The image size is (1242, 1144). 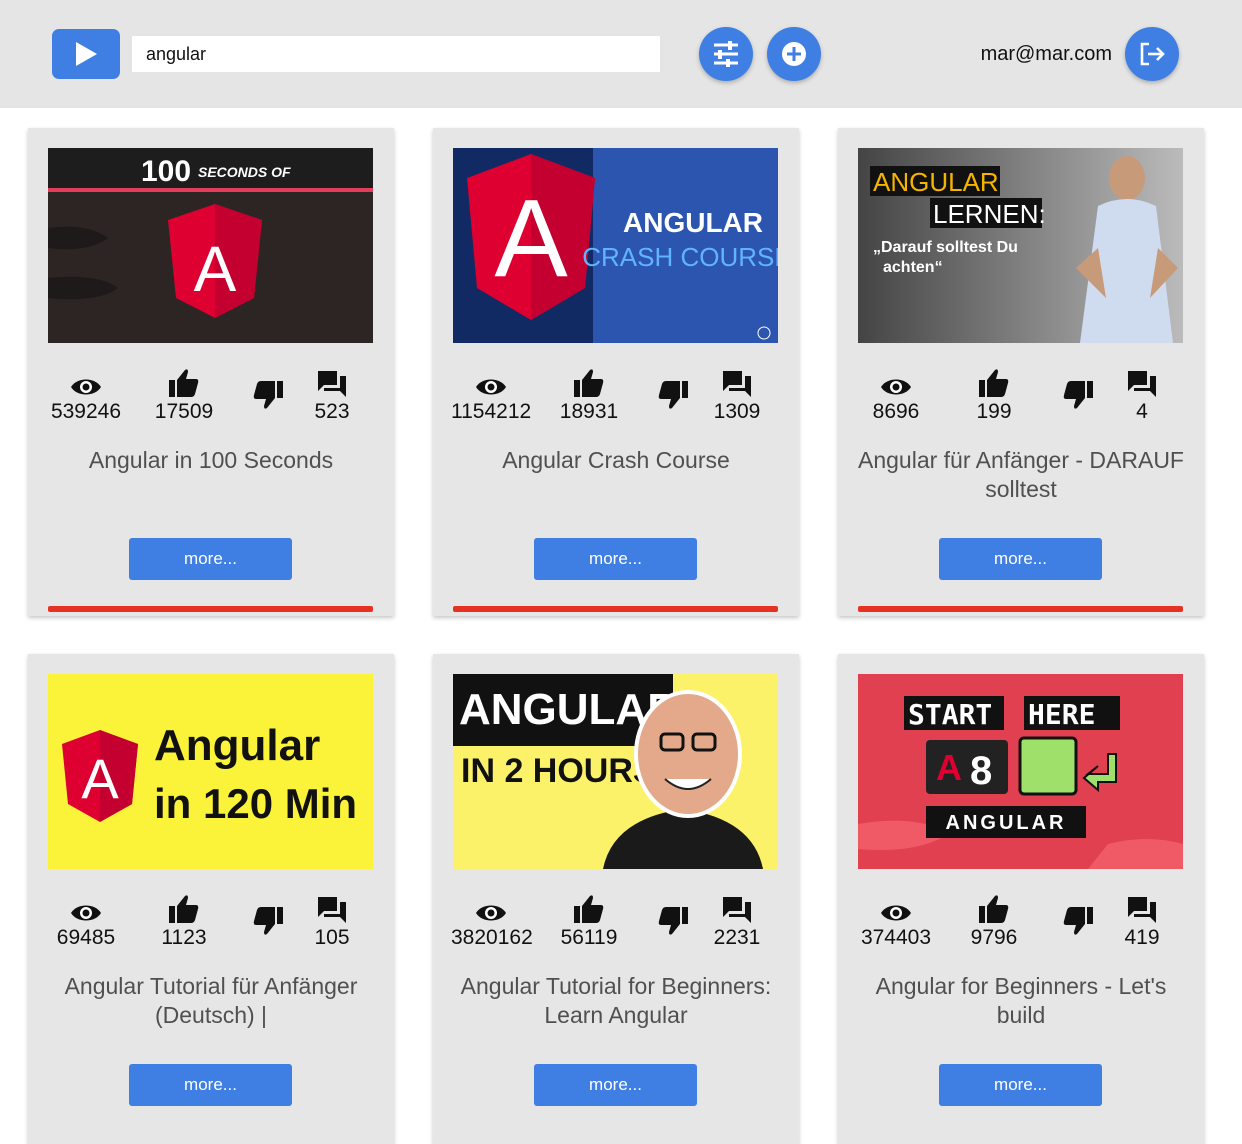 What do you see at coordinates (896, 937) in the screenshot?
I see `views-count: 374403` at bounding box center [896, 937].